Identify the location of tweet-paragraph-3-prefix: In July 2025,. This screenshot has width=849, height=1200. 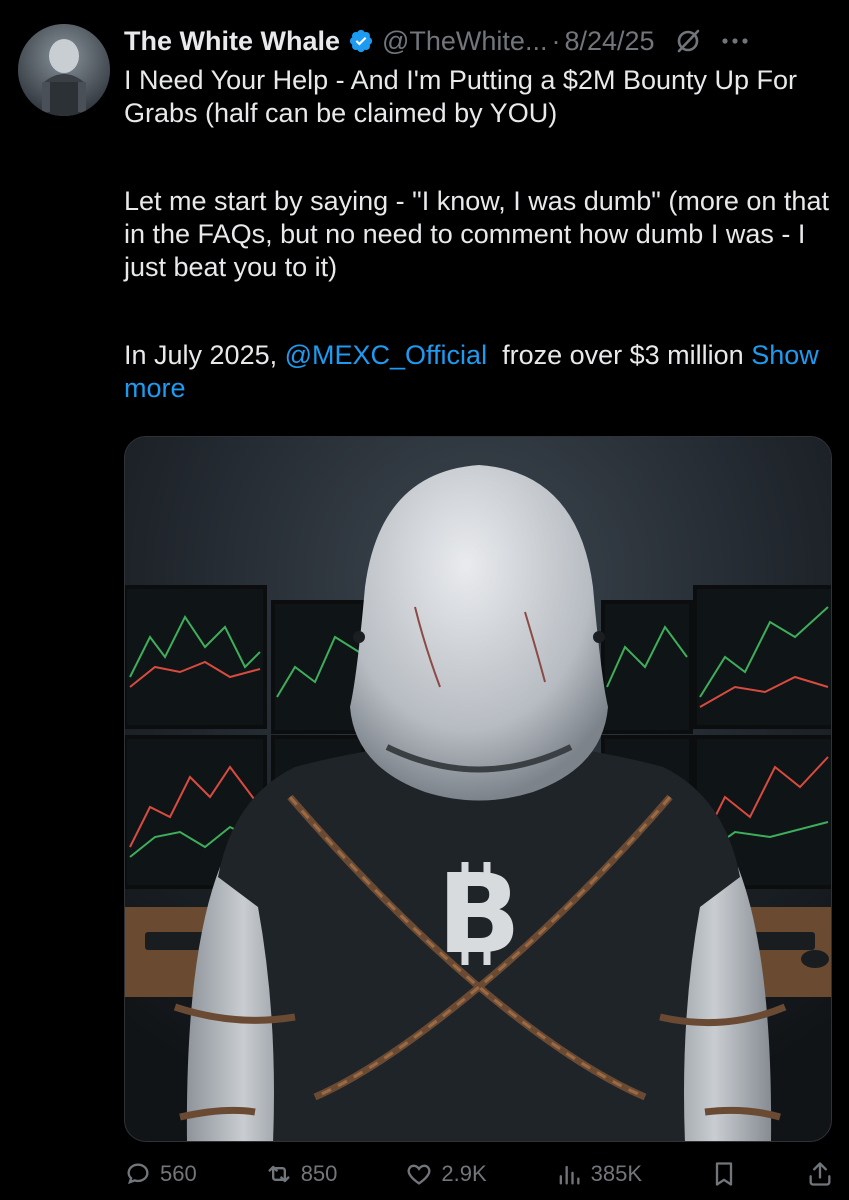
(204, 355).